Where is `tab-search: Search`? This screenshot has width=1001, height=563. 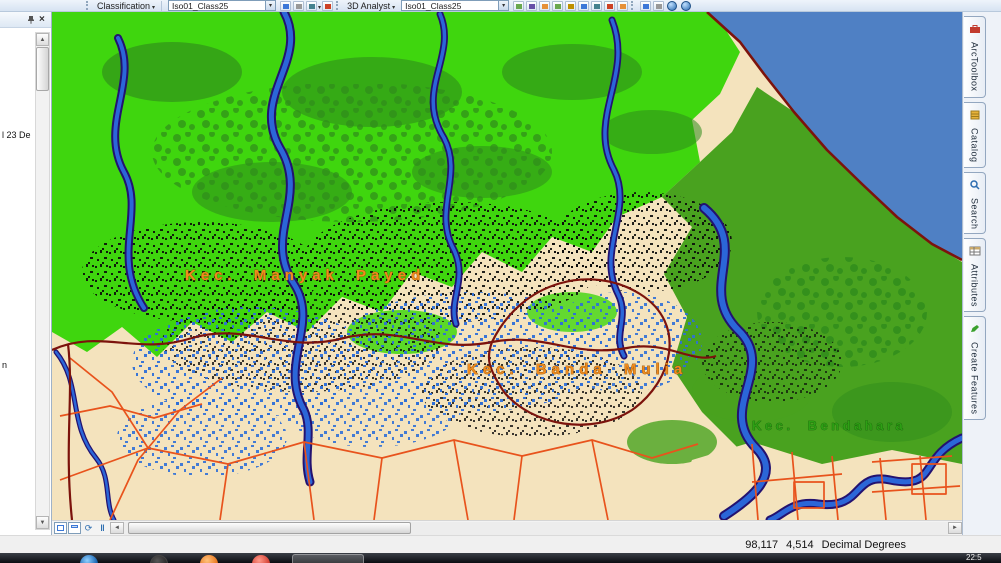 tab-search: Search is located at coordinates (975, 203).